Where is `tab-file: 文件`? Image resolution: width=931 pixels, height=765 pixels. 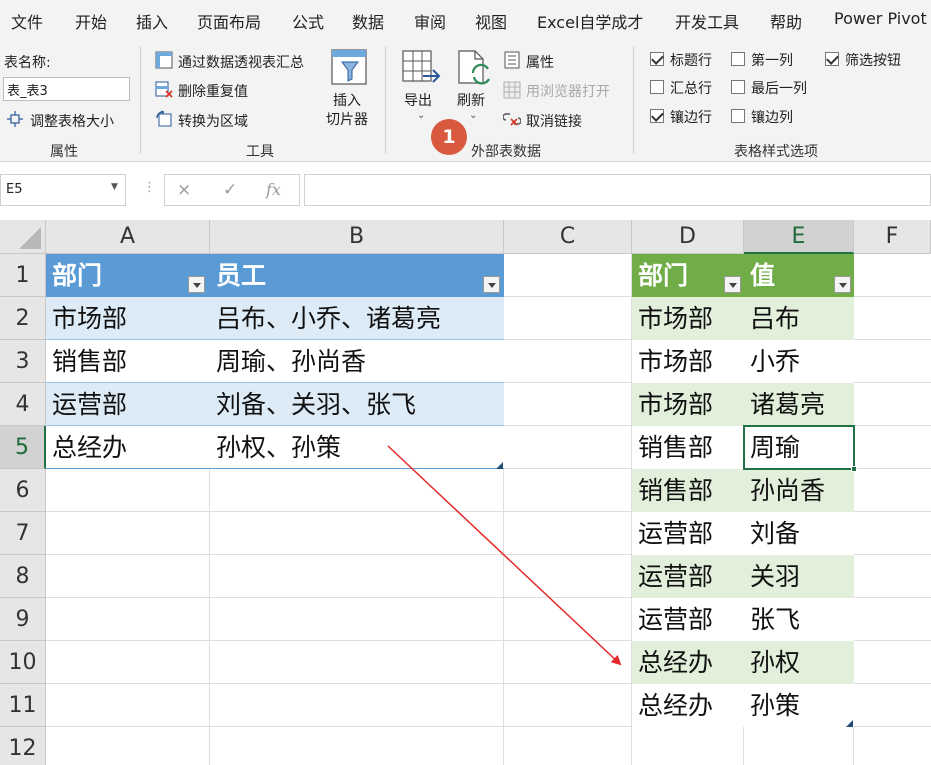 tab-file: 文件 is located at coordinates (27, 21).